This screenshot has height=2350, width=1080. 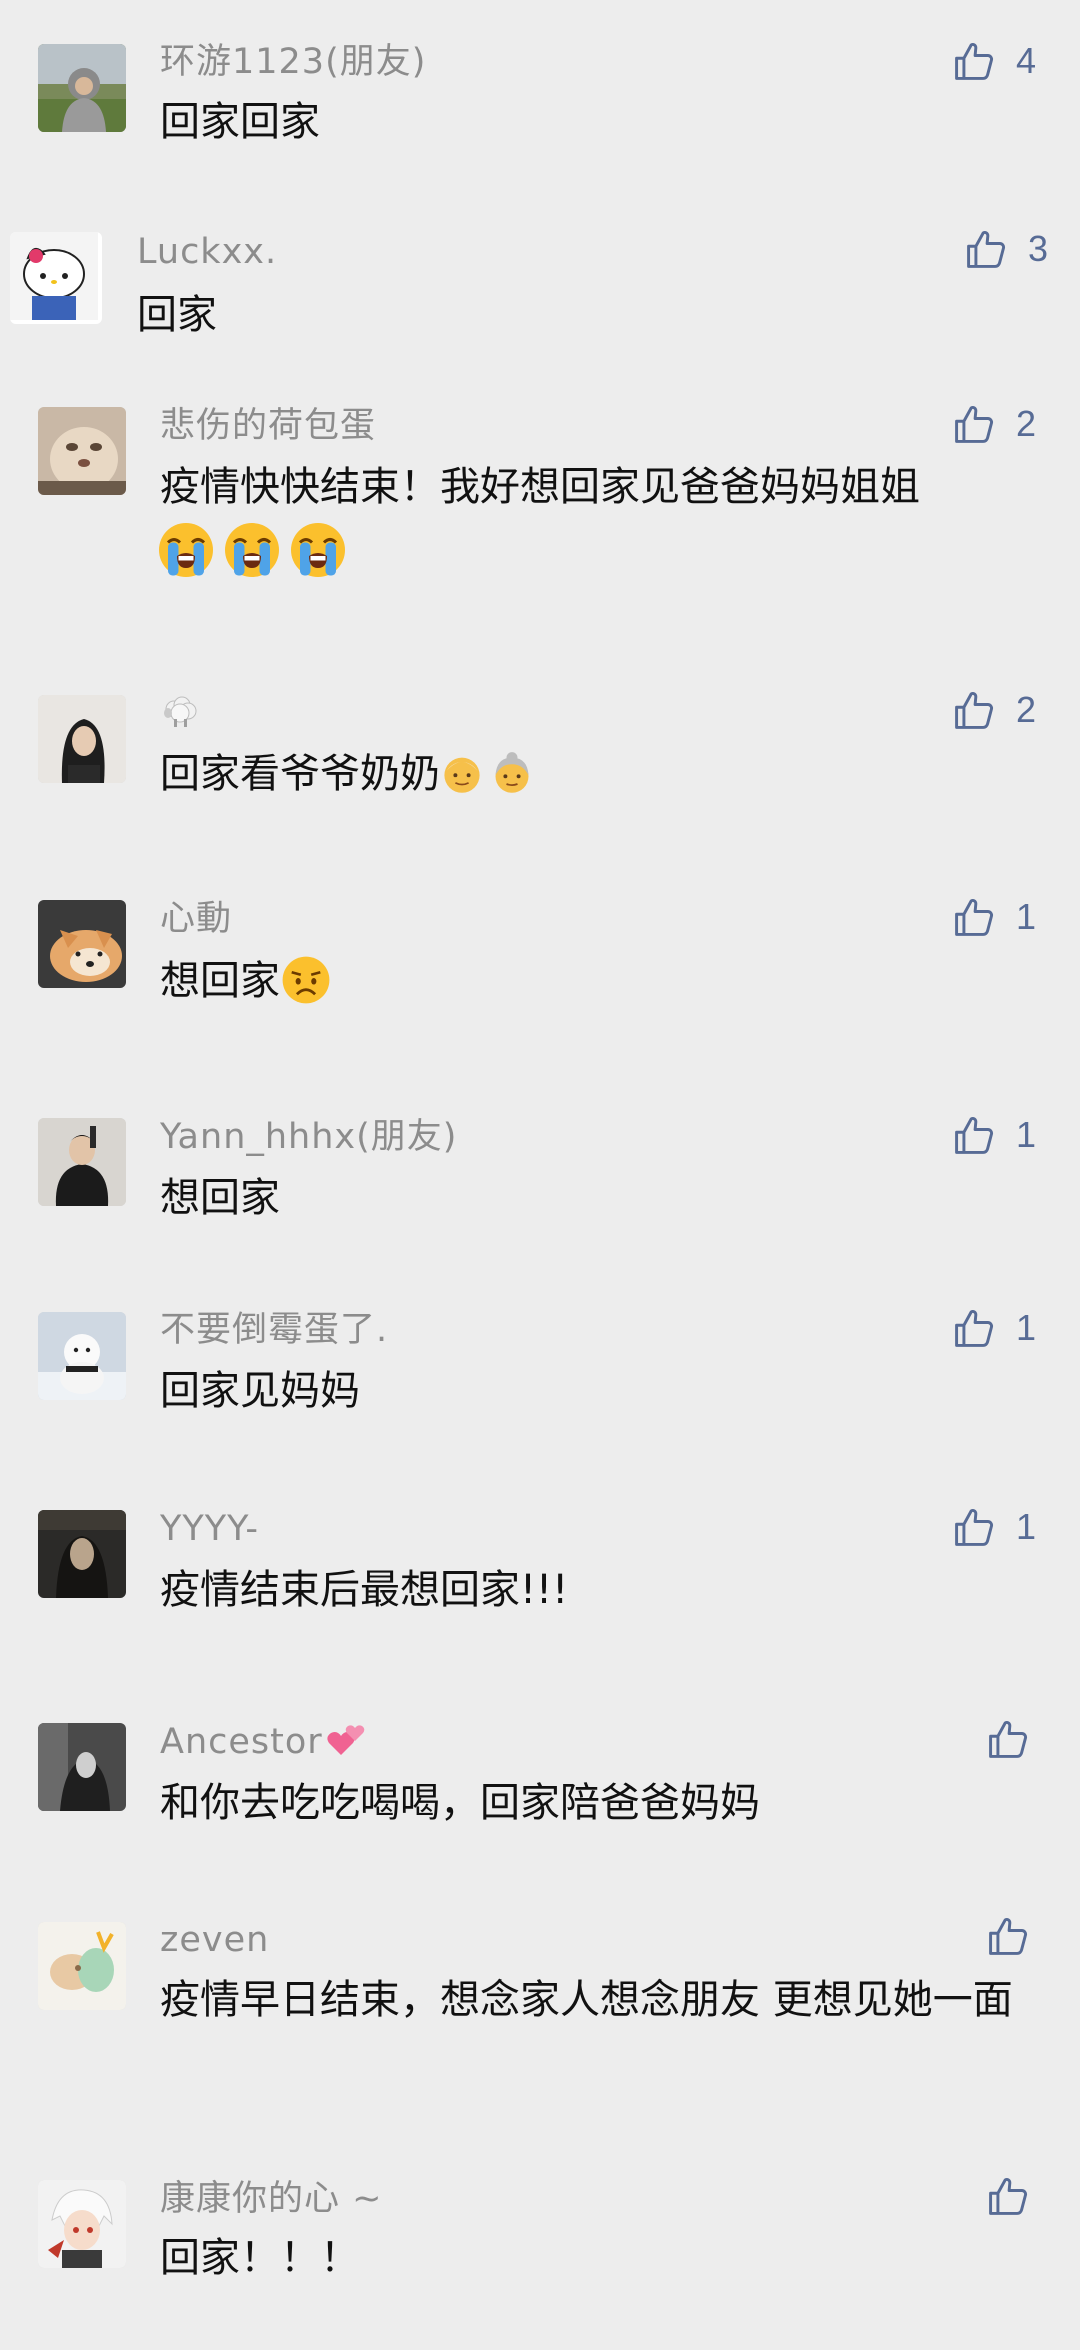 What do you see at coordinates (1038, 248) in the screenshot?
I see `like-count: 3` at bounding box center [1038, 248].